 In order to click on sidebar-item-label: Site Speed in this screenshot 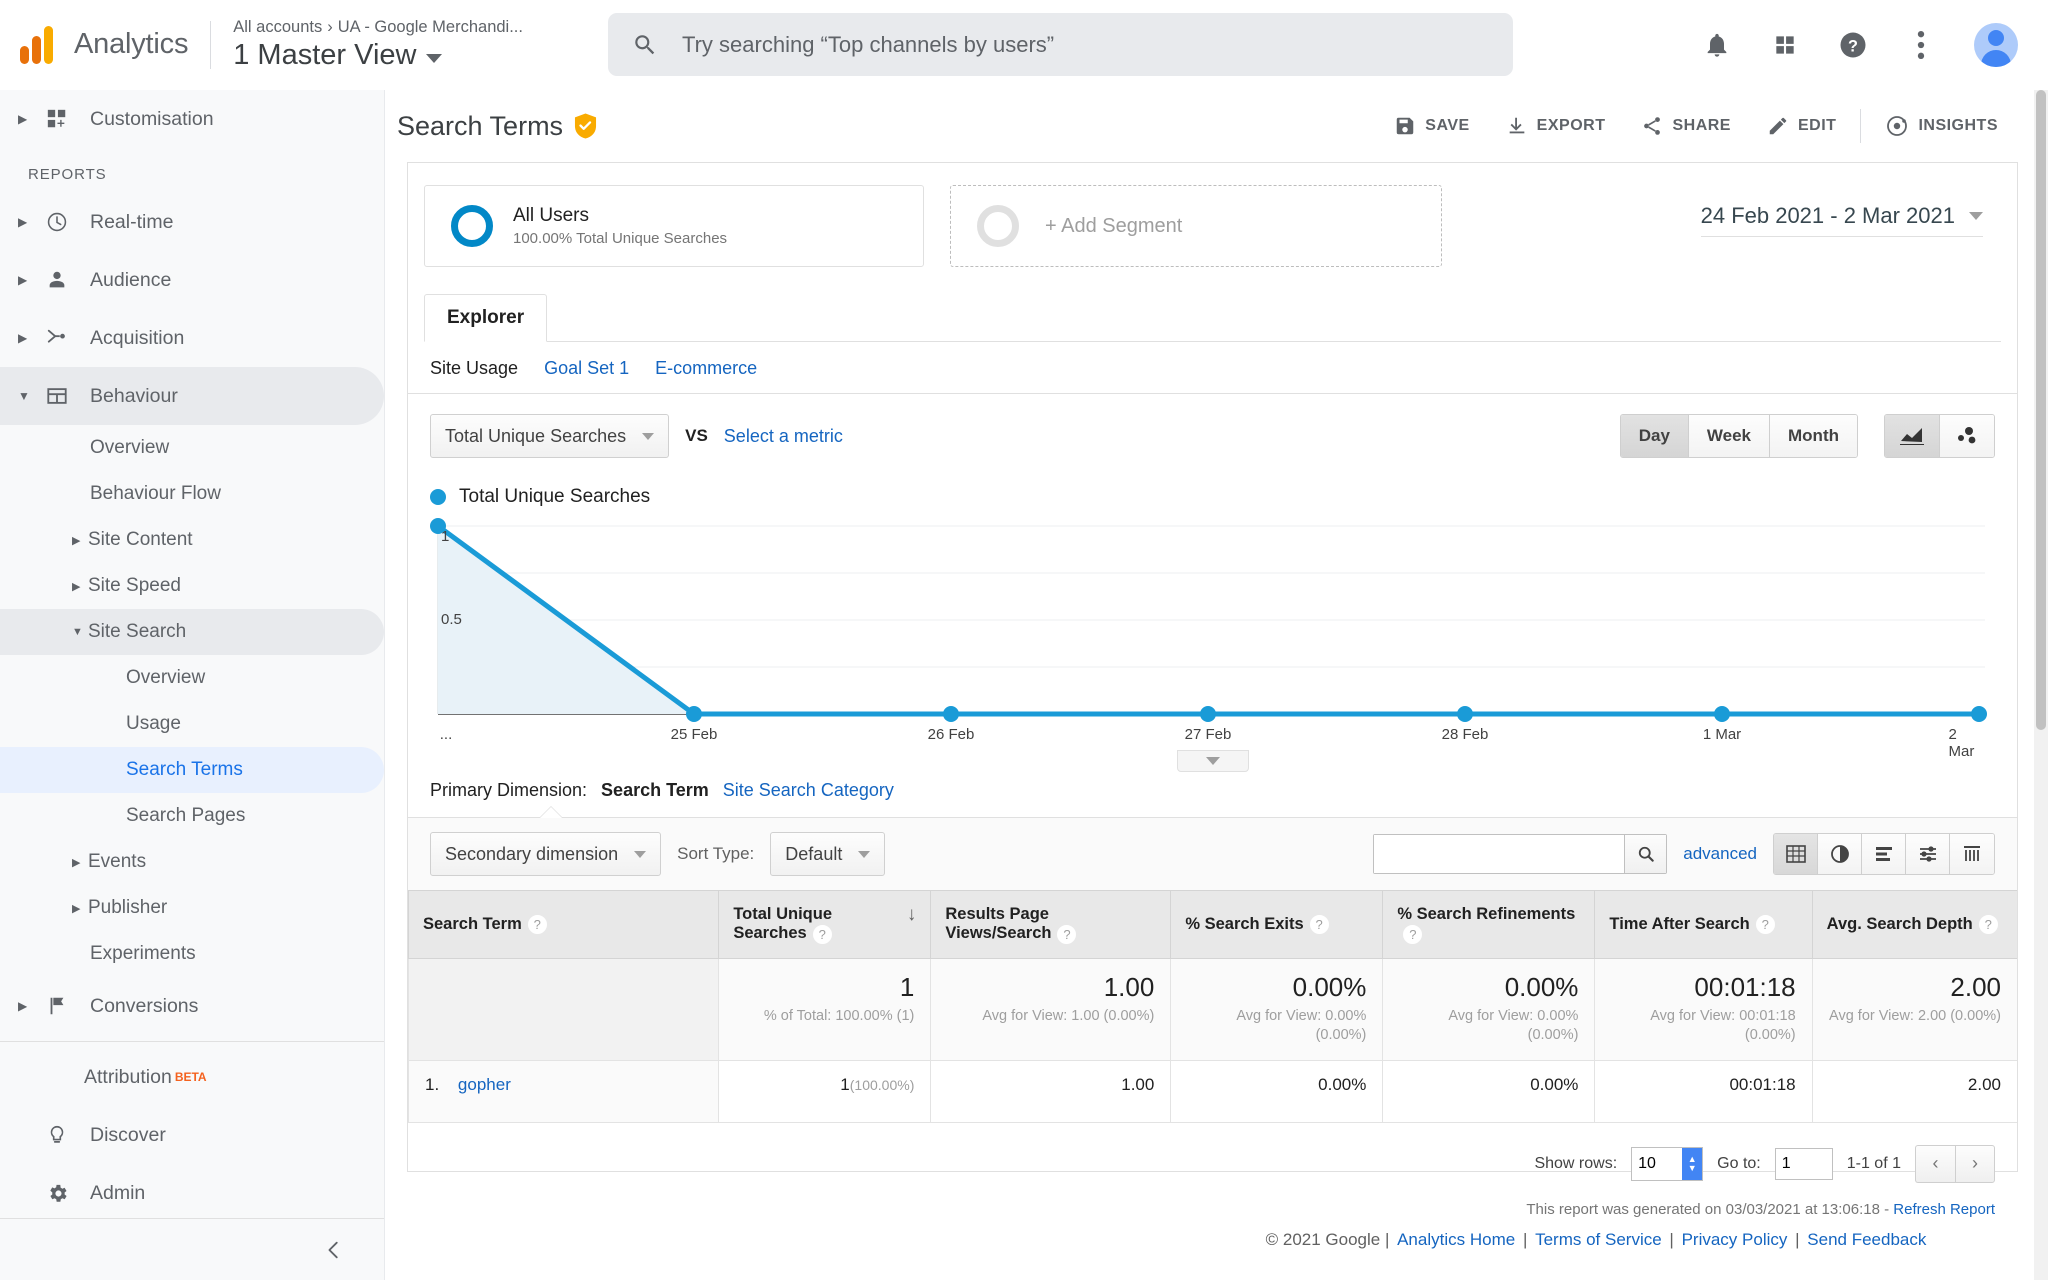, I will do `click(134, 585)`.